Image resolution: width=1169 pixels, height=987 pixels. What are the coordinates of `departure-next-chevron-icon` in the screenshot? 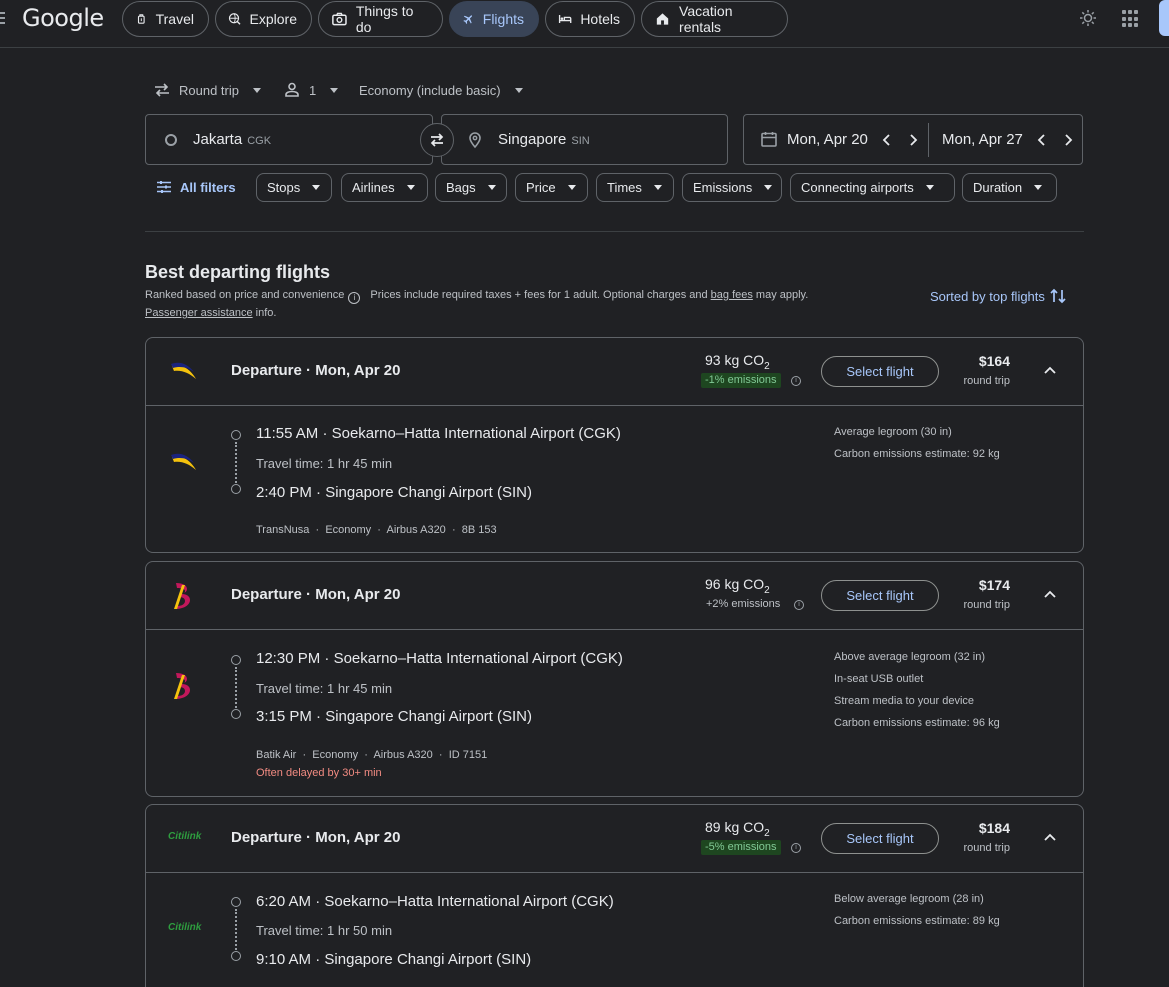 It's located at (913, 140).